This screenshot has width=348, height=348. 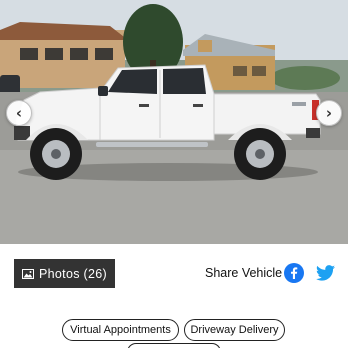 I want to click on photos-button: Photos (26), so click(x=64, y=273).